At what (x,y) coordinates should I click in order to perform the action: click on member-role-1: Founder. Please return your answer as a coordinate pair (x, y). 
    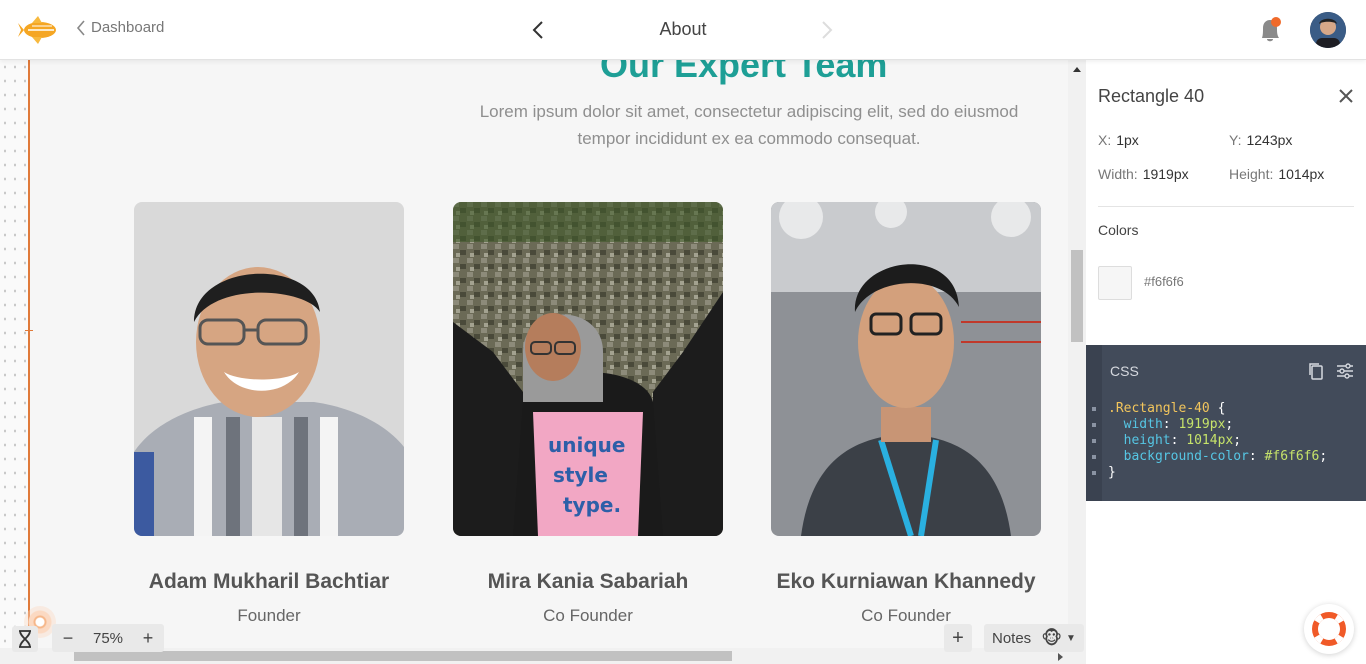
    Looking at the image, I should click on (269, 615).